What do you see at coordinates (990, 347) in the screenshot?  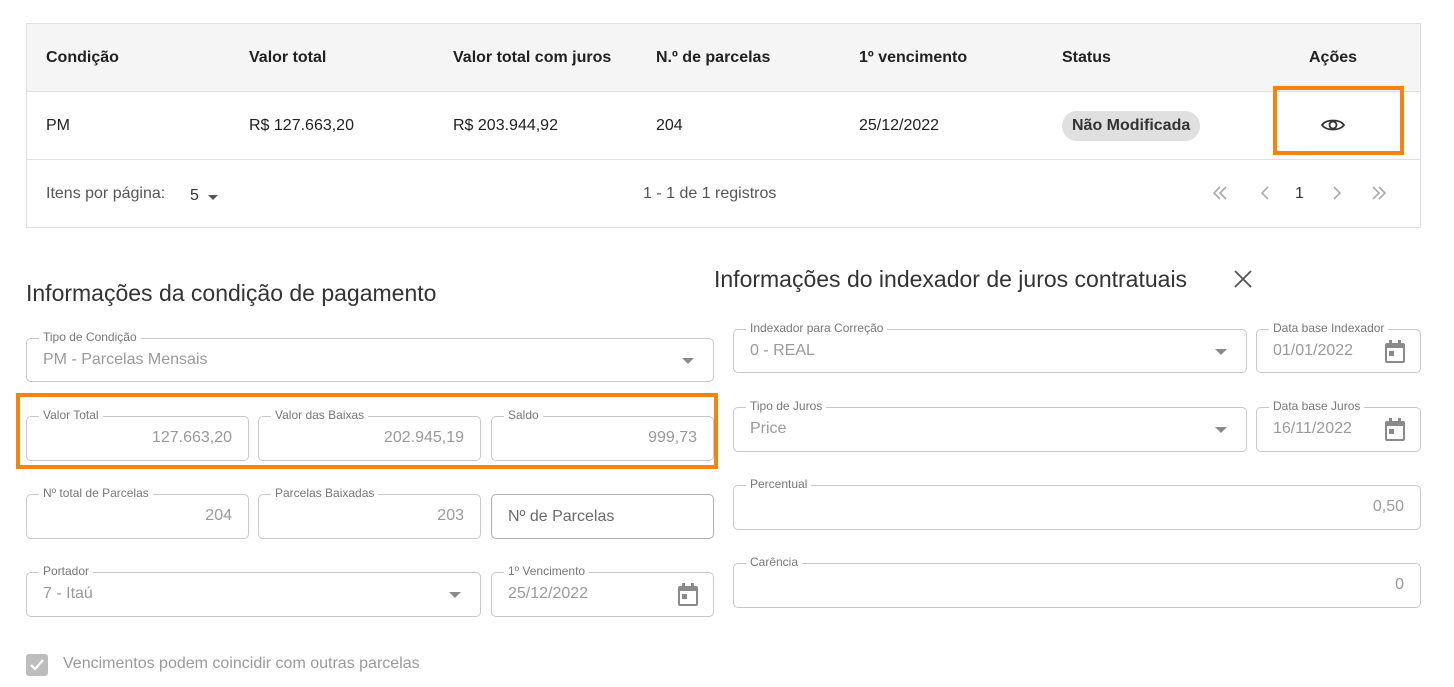 I see `indexador-select: Indexador para Correção 0 - REAL` at bounding box center [990, 347].